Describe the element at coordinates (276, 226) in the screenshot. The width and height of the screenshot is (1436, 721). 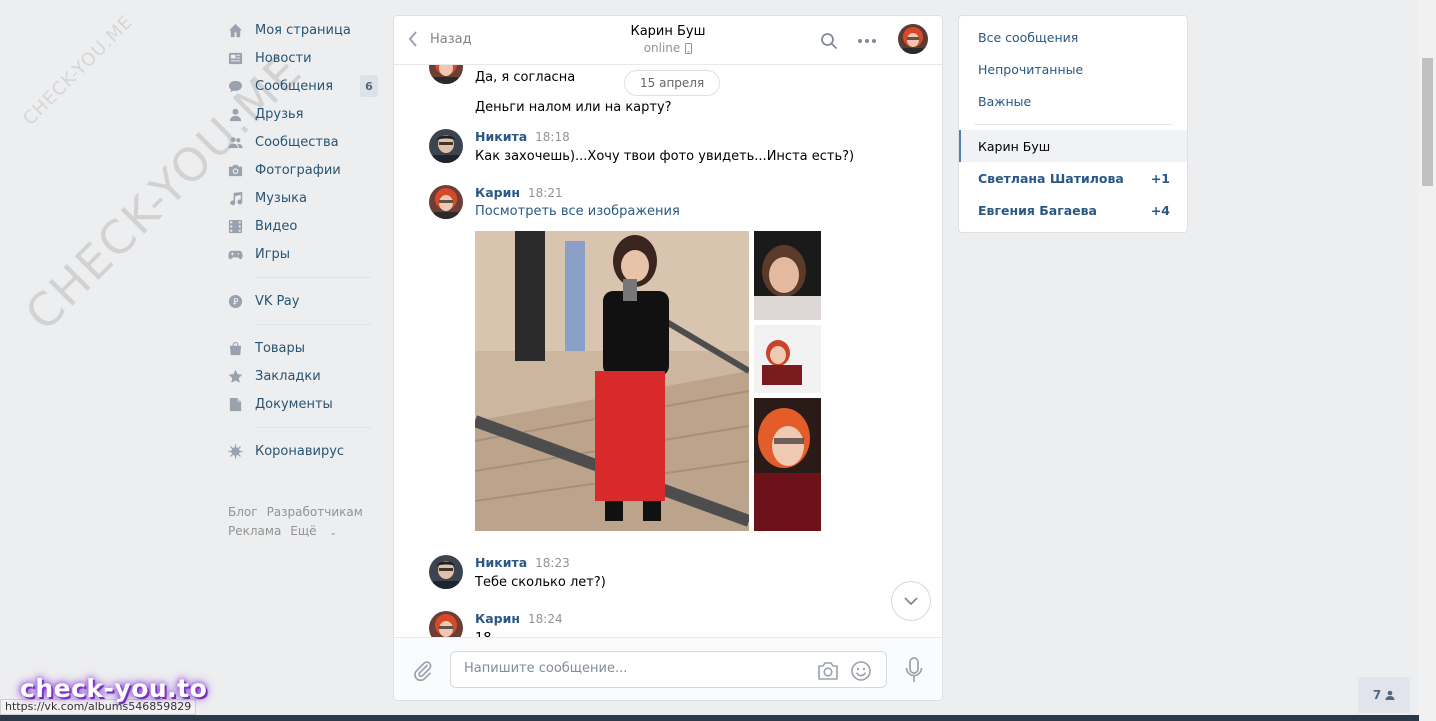
I see `nav-label: Видео` at that location.